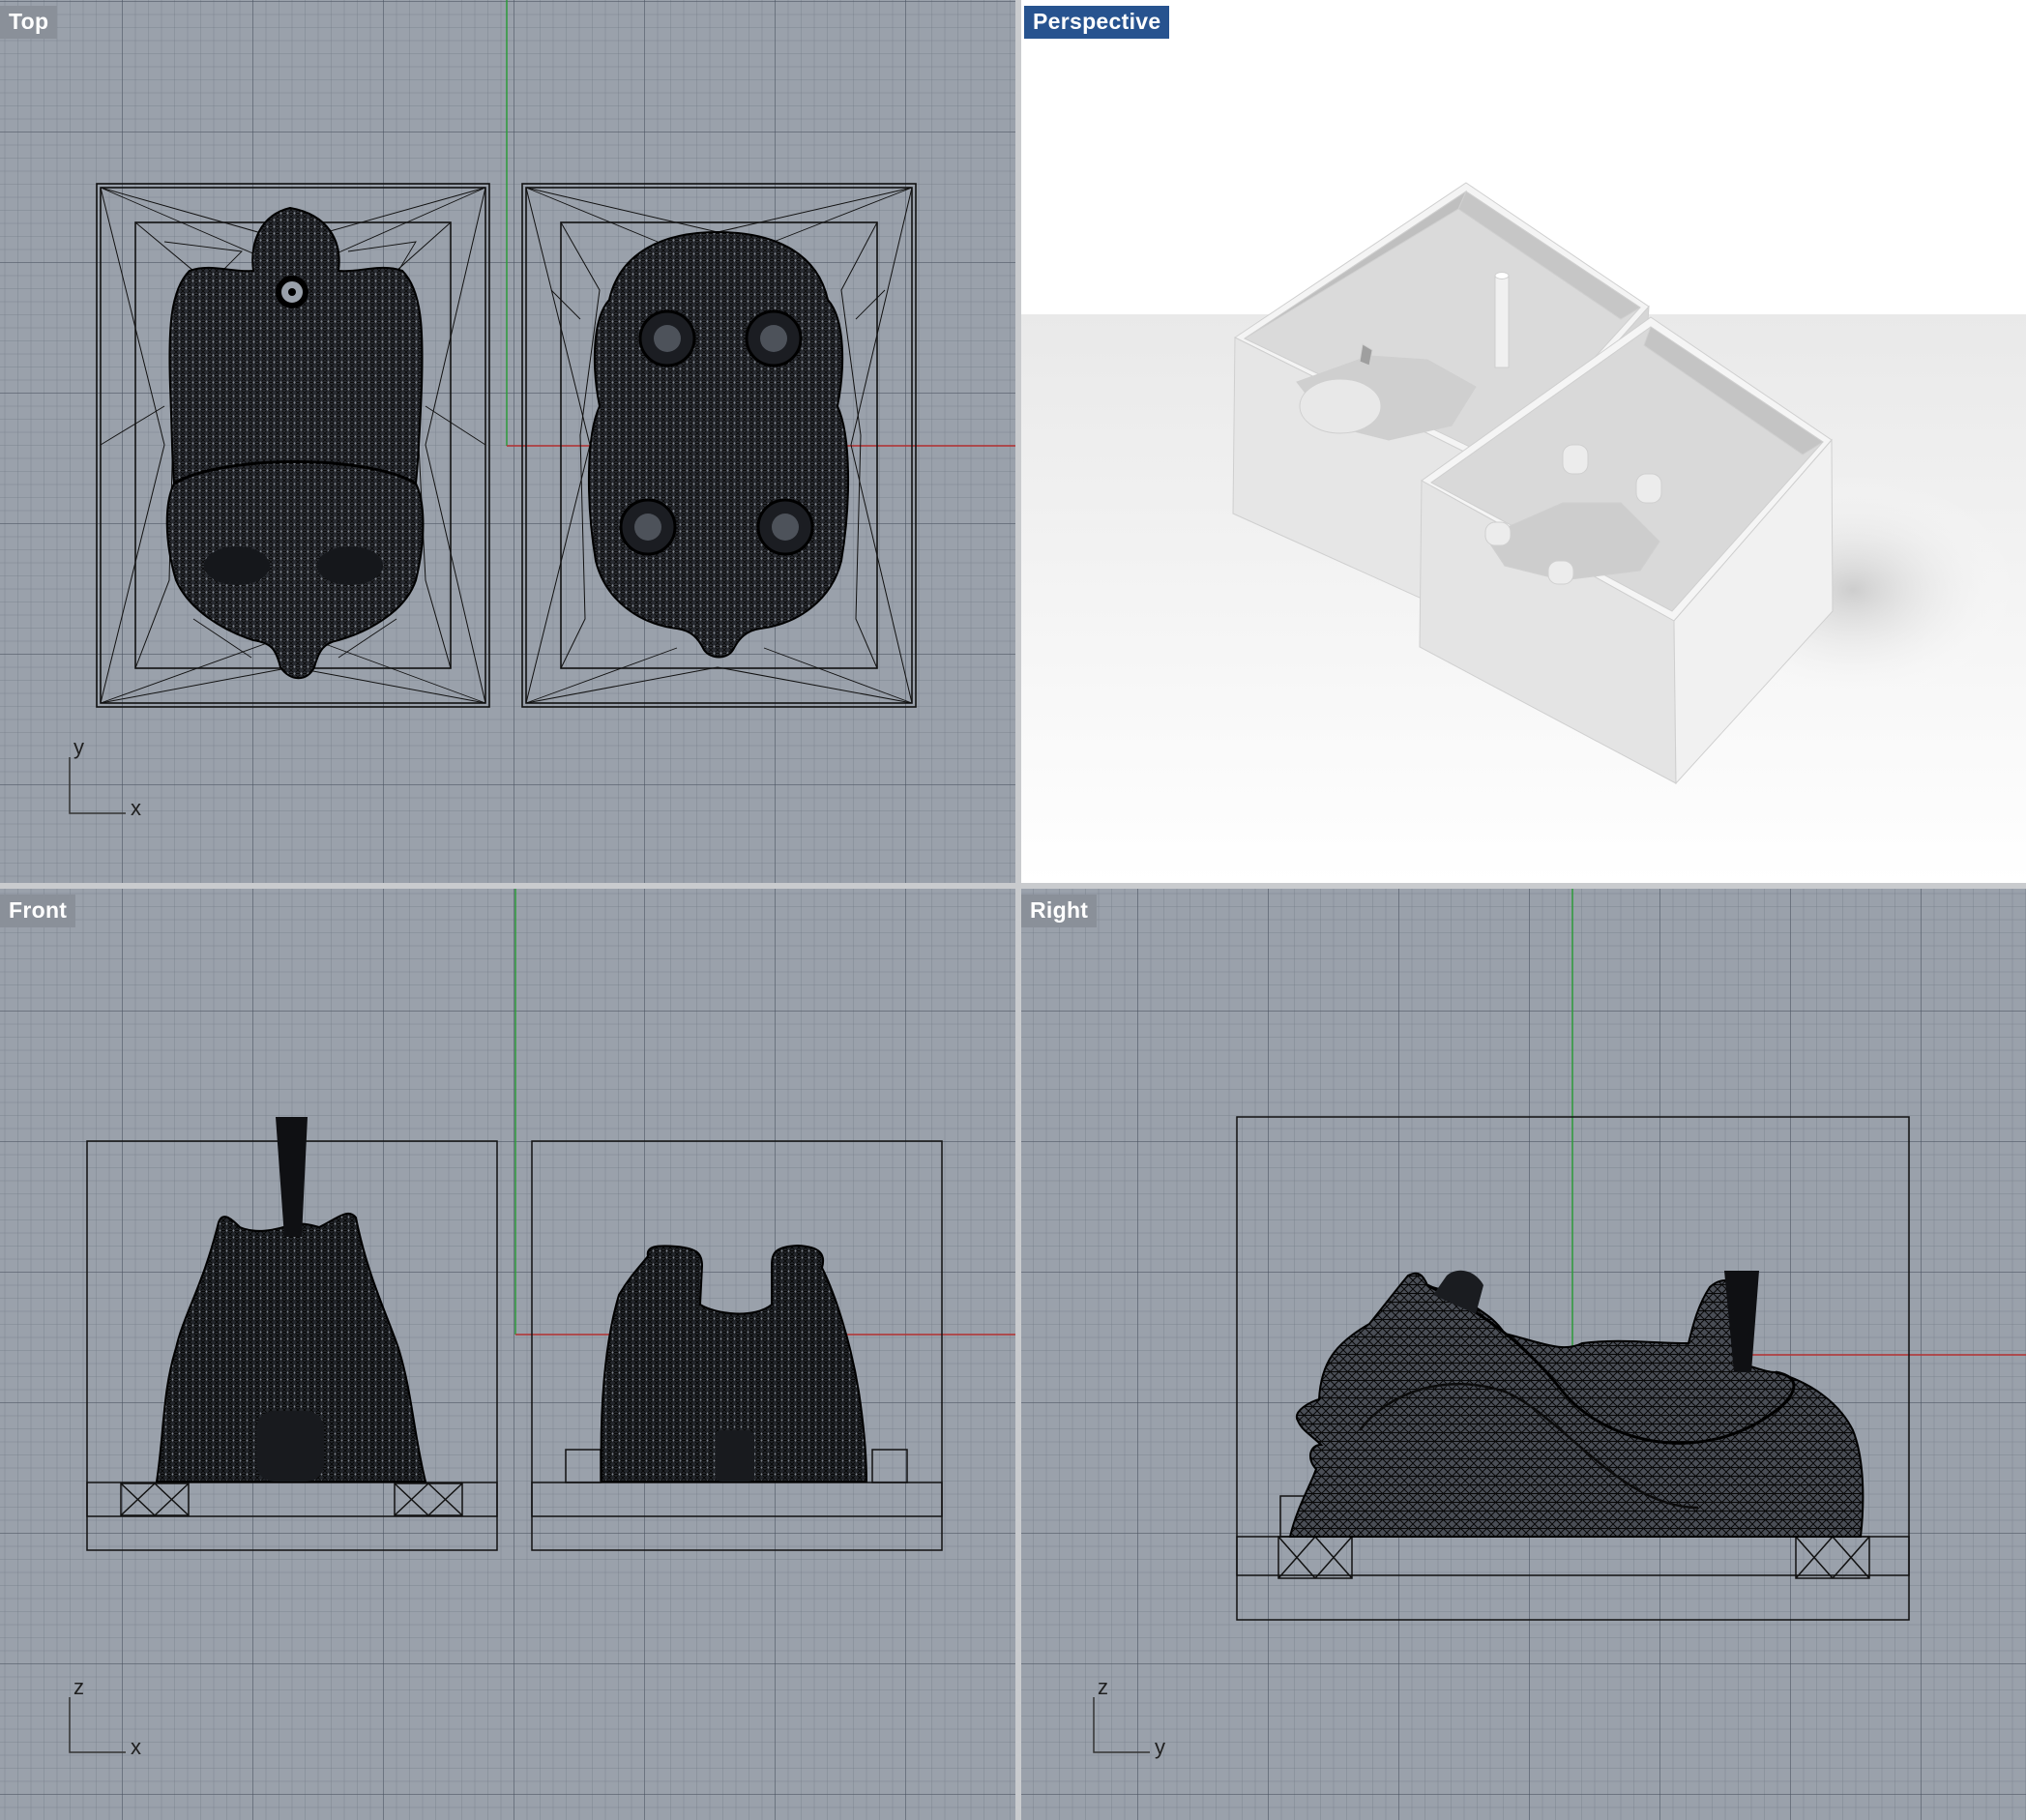 This screenshot has height=1820, width=2026. Describe the element at coordinates (295, 443) in the screenshot. I see `left-bear-mesh-top` at that location.